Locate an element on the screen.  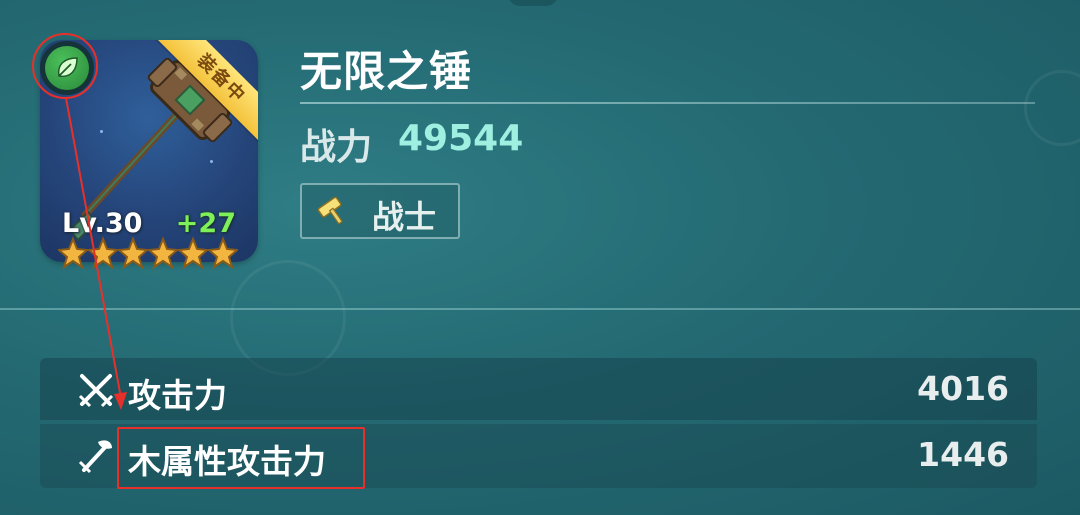
power-value: 49544 is located at coordinates (461, 138).